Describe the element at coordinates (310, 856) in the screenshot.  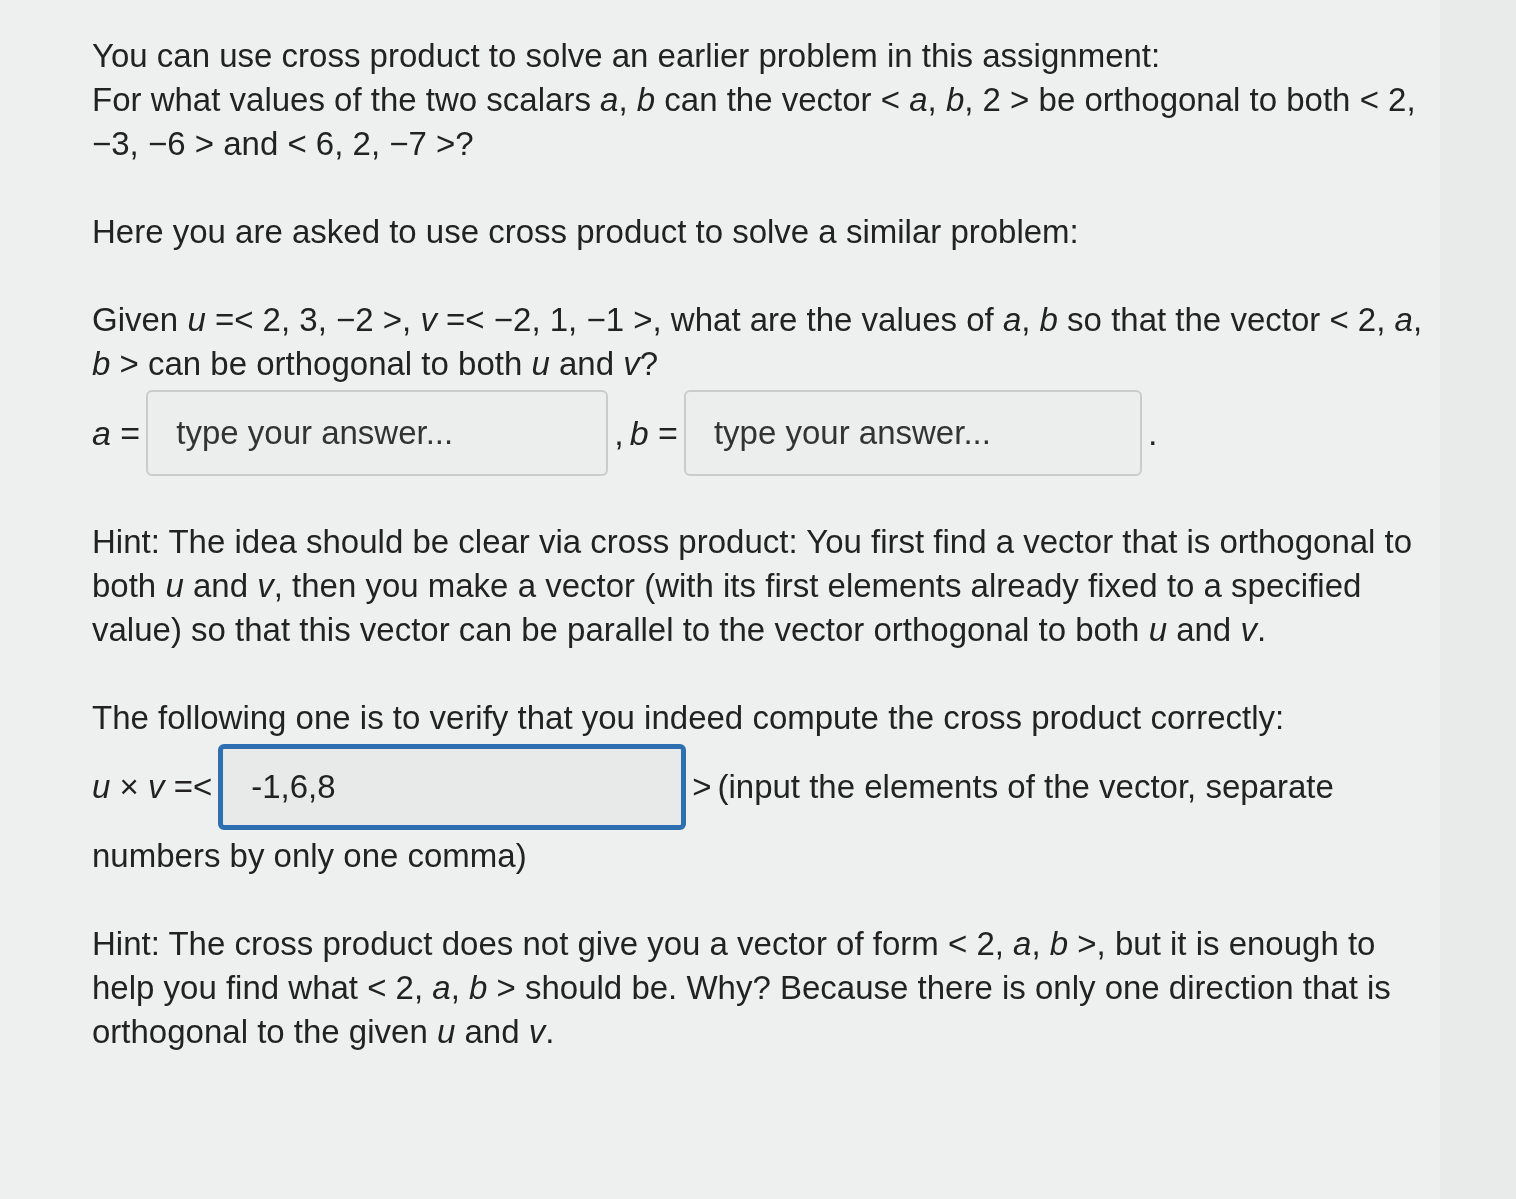
I see `instruction-note: numbers by only one comma)` at that location.